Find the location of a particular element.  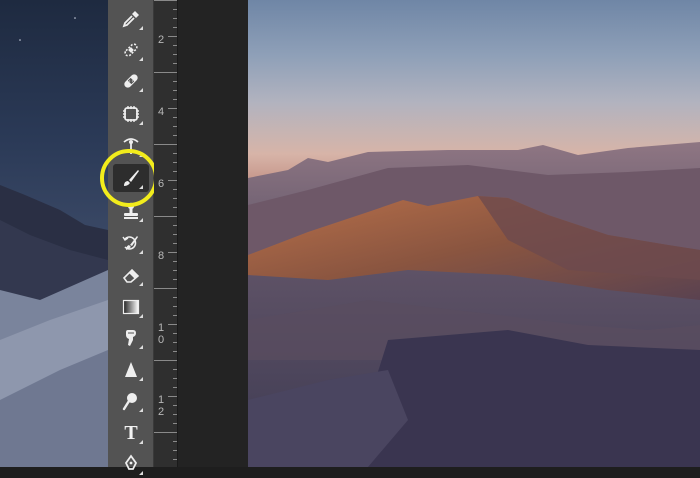

blur-icon is located at coordinates (131, 369).